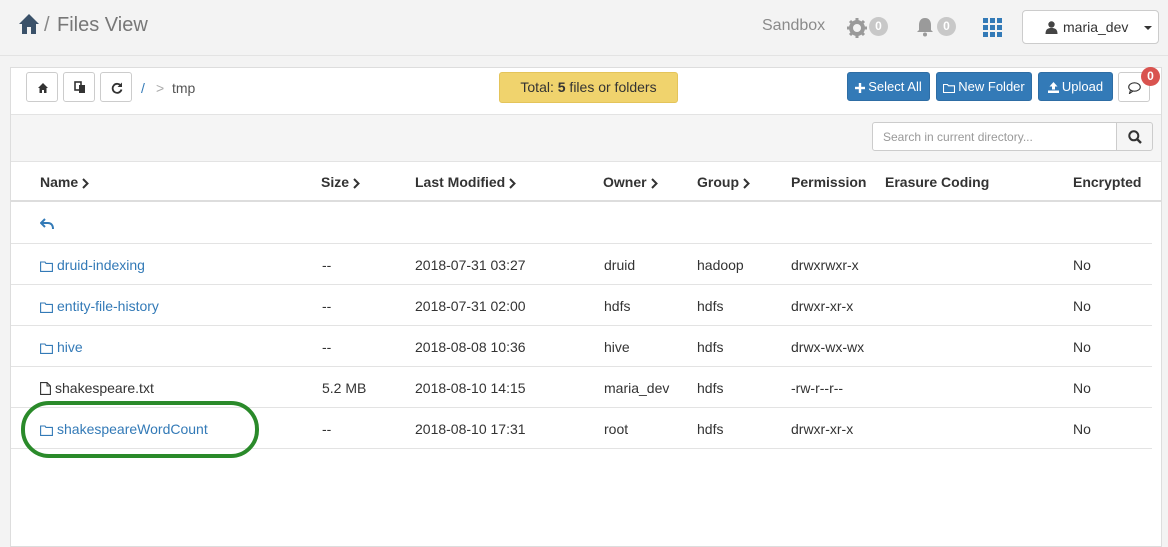 The height and width of the screenshot is (547, 1168). I want to click on chevron-down-icon, so click(1148, 28).